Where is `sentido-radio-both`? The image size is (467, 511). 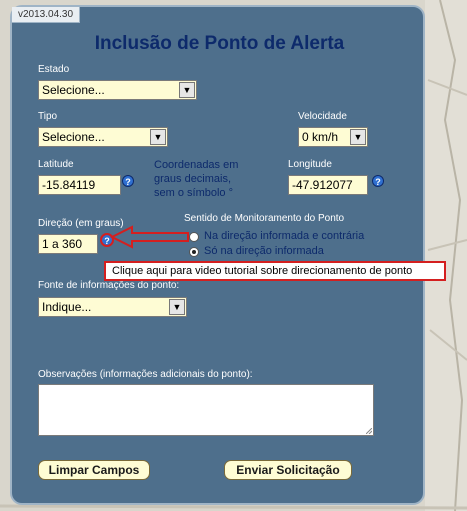 sentido-radio-both is located at coordinates (194, 237).